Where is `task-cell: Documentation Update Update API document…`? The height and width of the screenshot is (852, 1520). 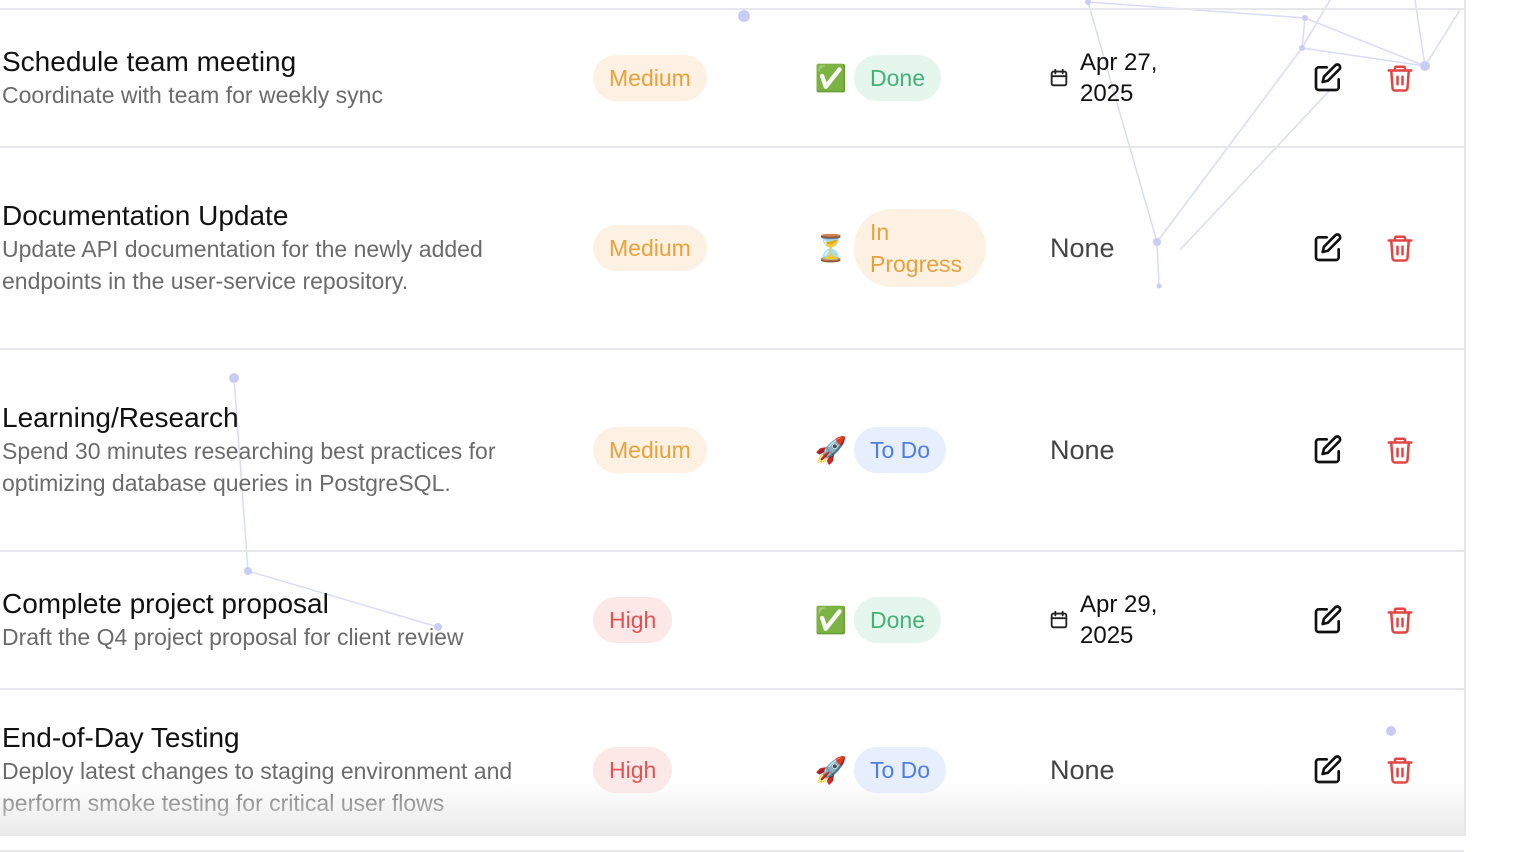 task-cell: Documentation Update Update API document… is located at coordinates (272, 248).